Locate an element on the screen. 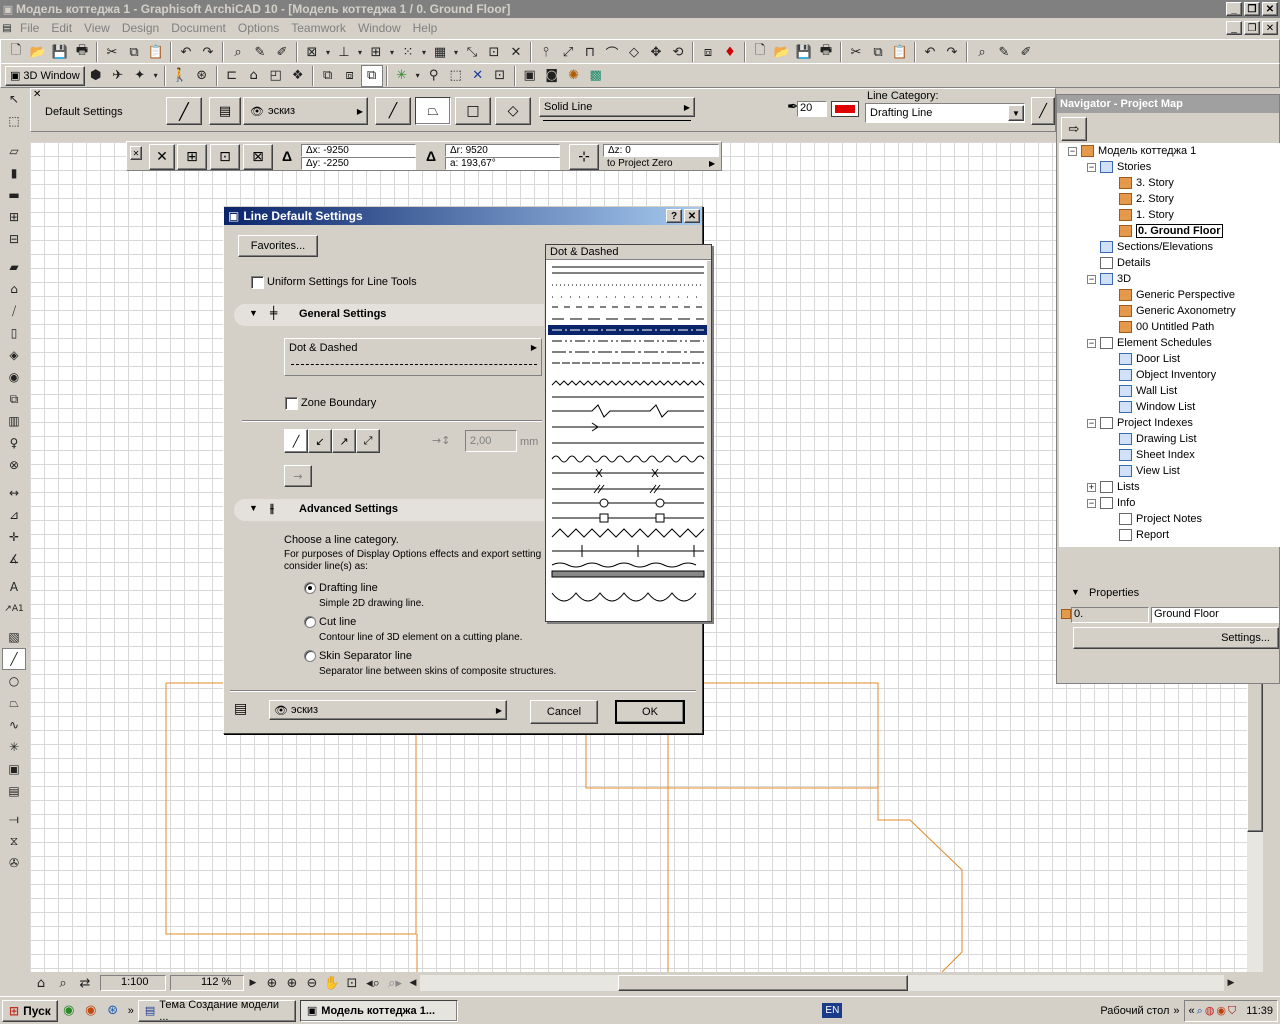  objects-icon: ❖ is located at coordinates (298, 76).